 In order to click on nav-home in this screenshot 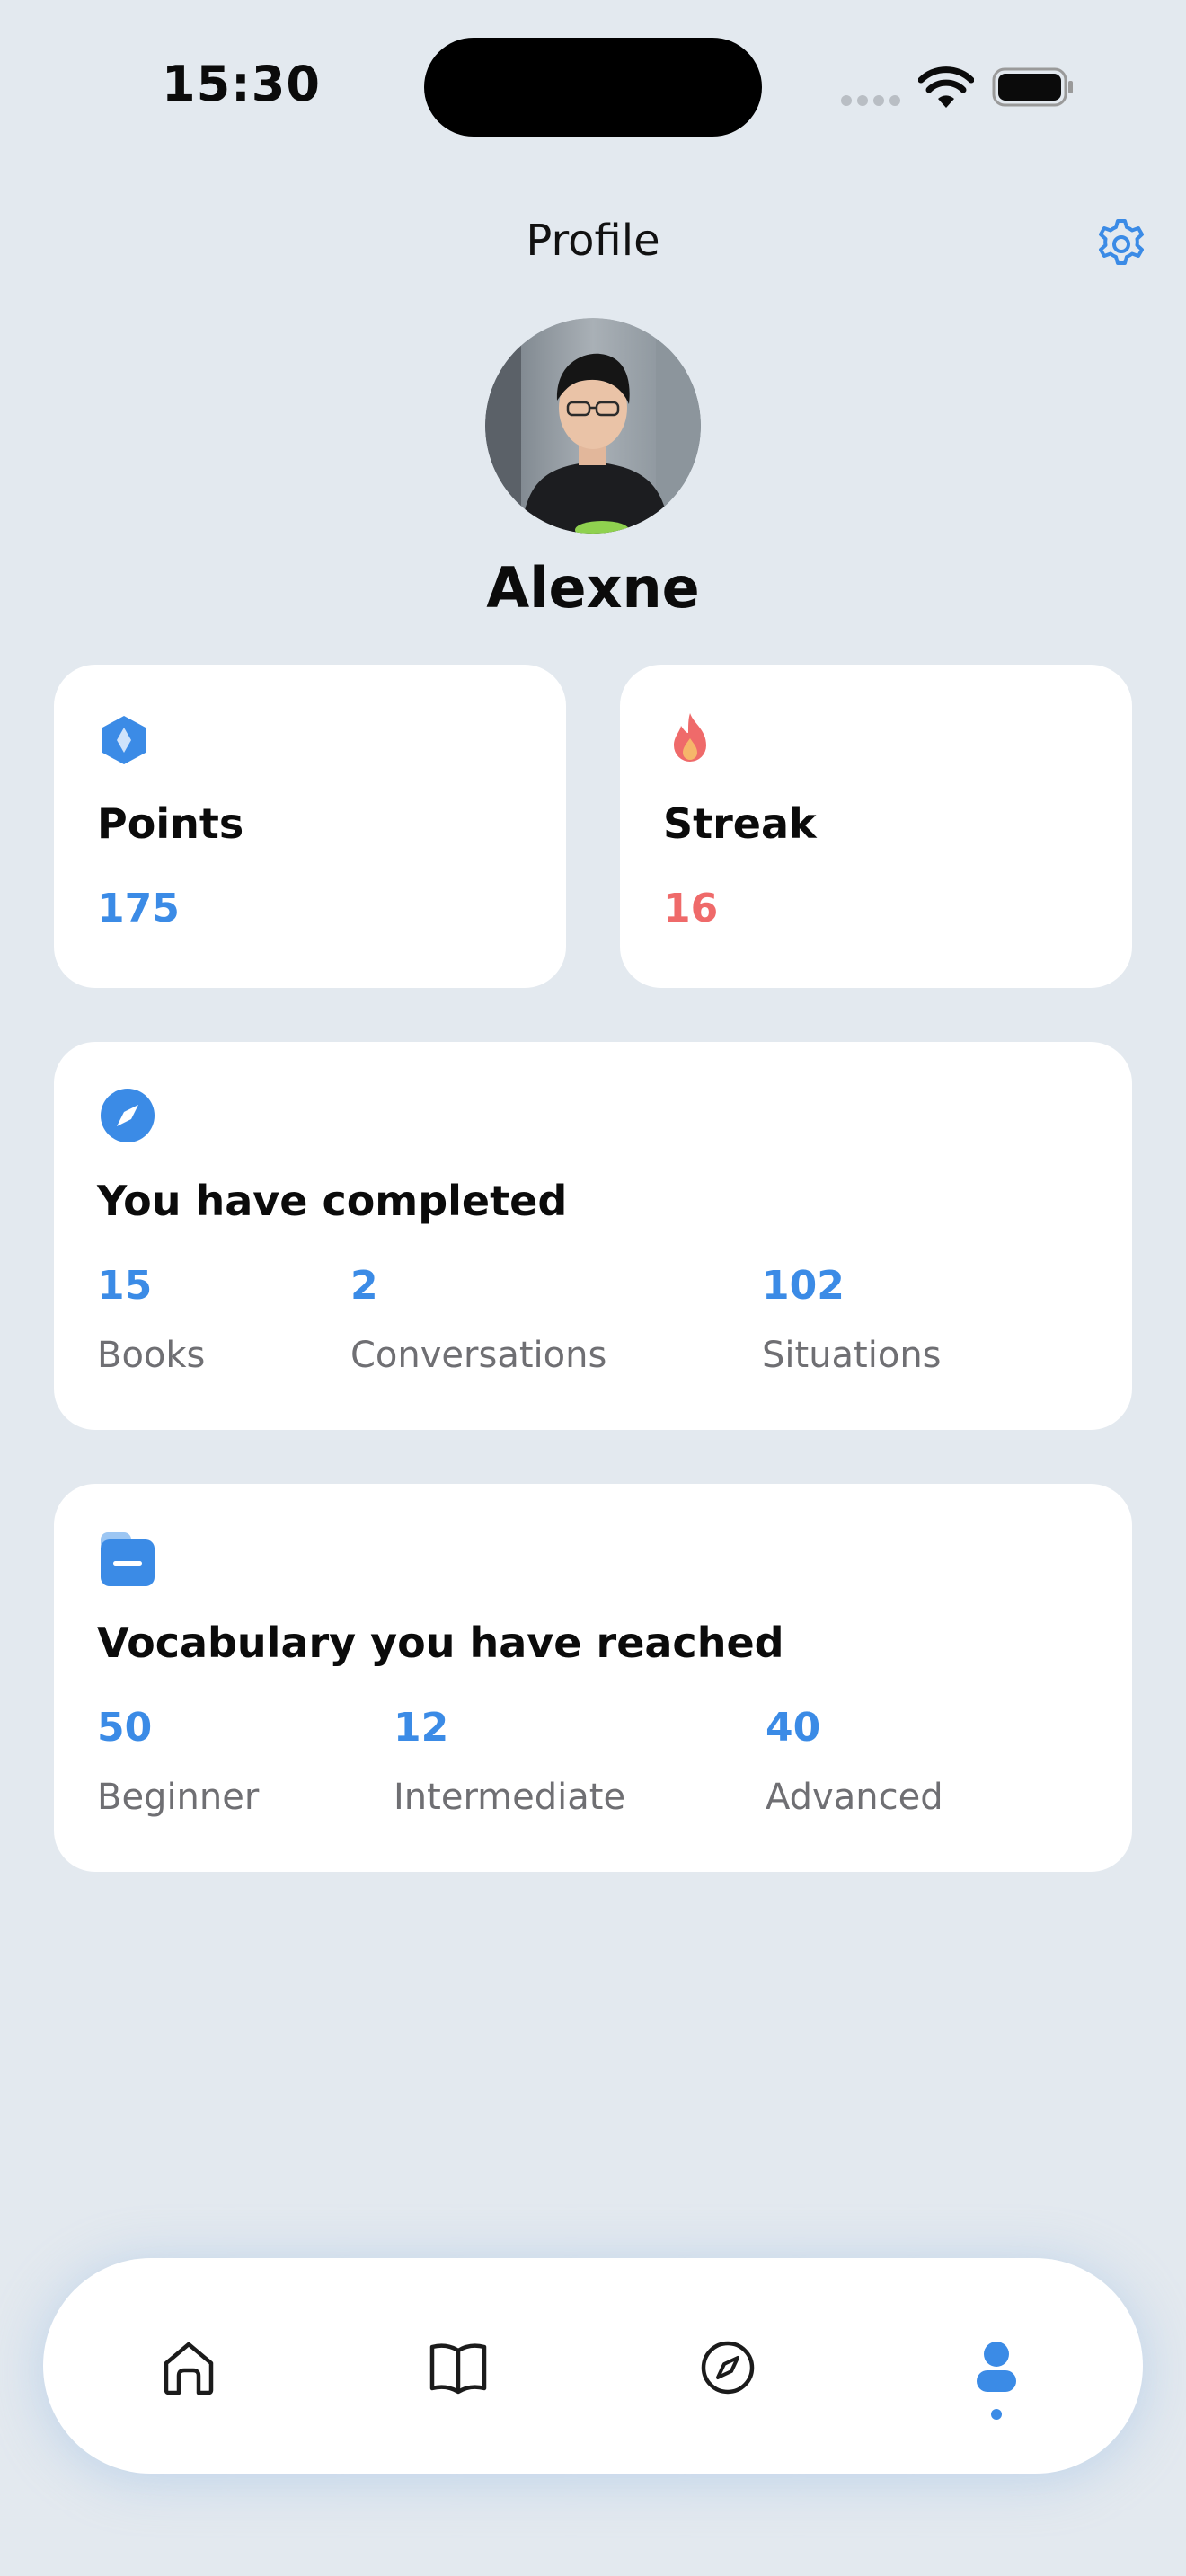, I will do `click(189, 2368)`.